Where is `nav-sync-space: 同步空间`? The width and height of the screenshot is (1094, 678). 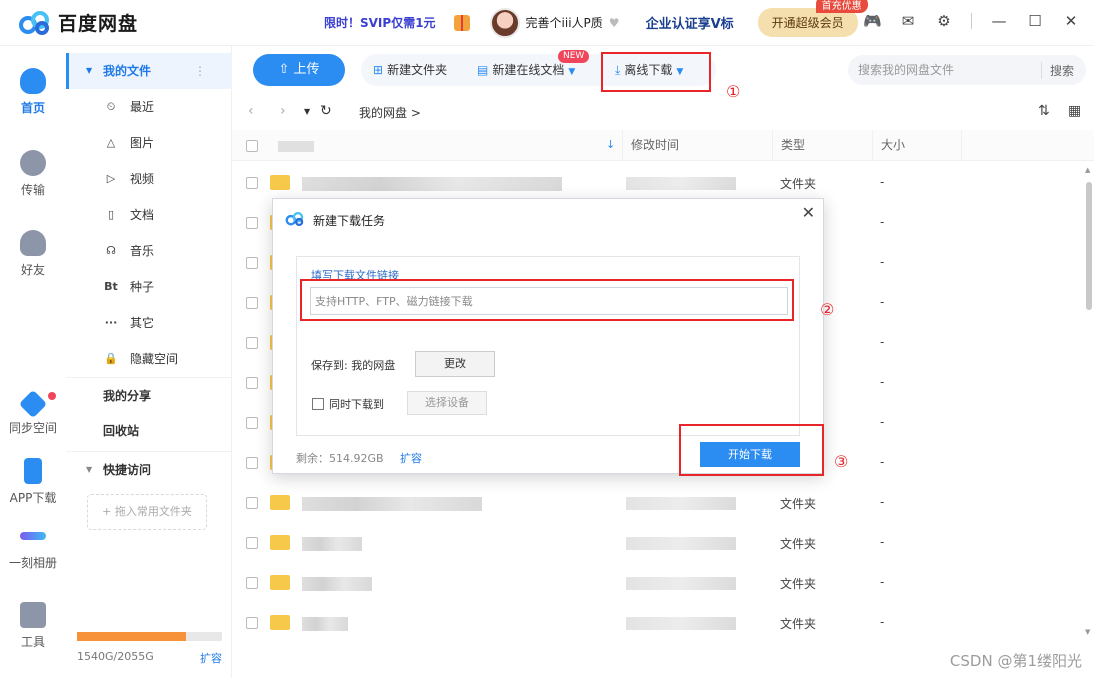 nav-sync-space: 同步空间 is located at coordinates (33, 412).